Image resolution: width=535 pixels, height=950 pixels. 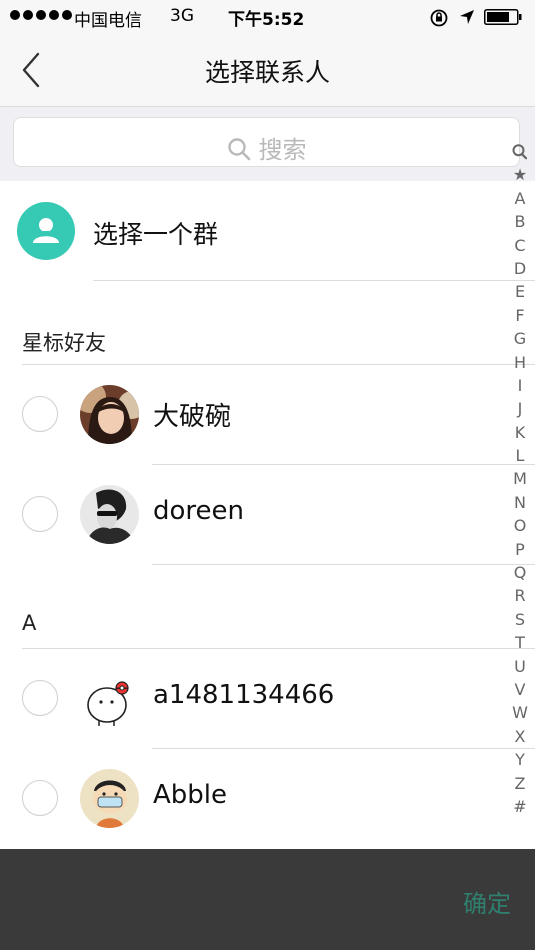 What do you see at coordinates (520, 712) in the screenshot?
I see `index-letter: W` at bounding box center [520, 712].